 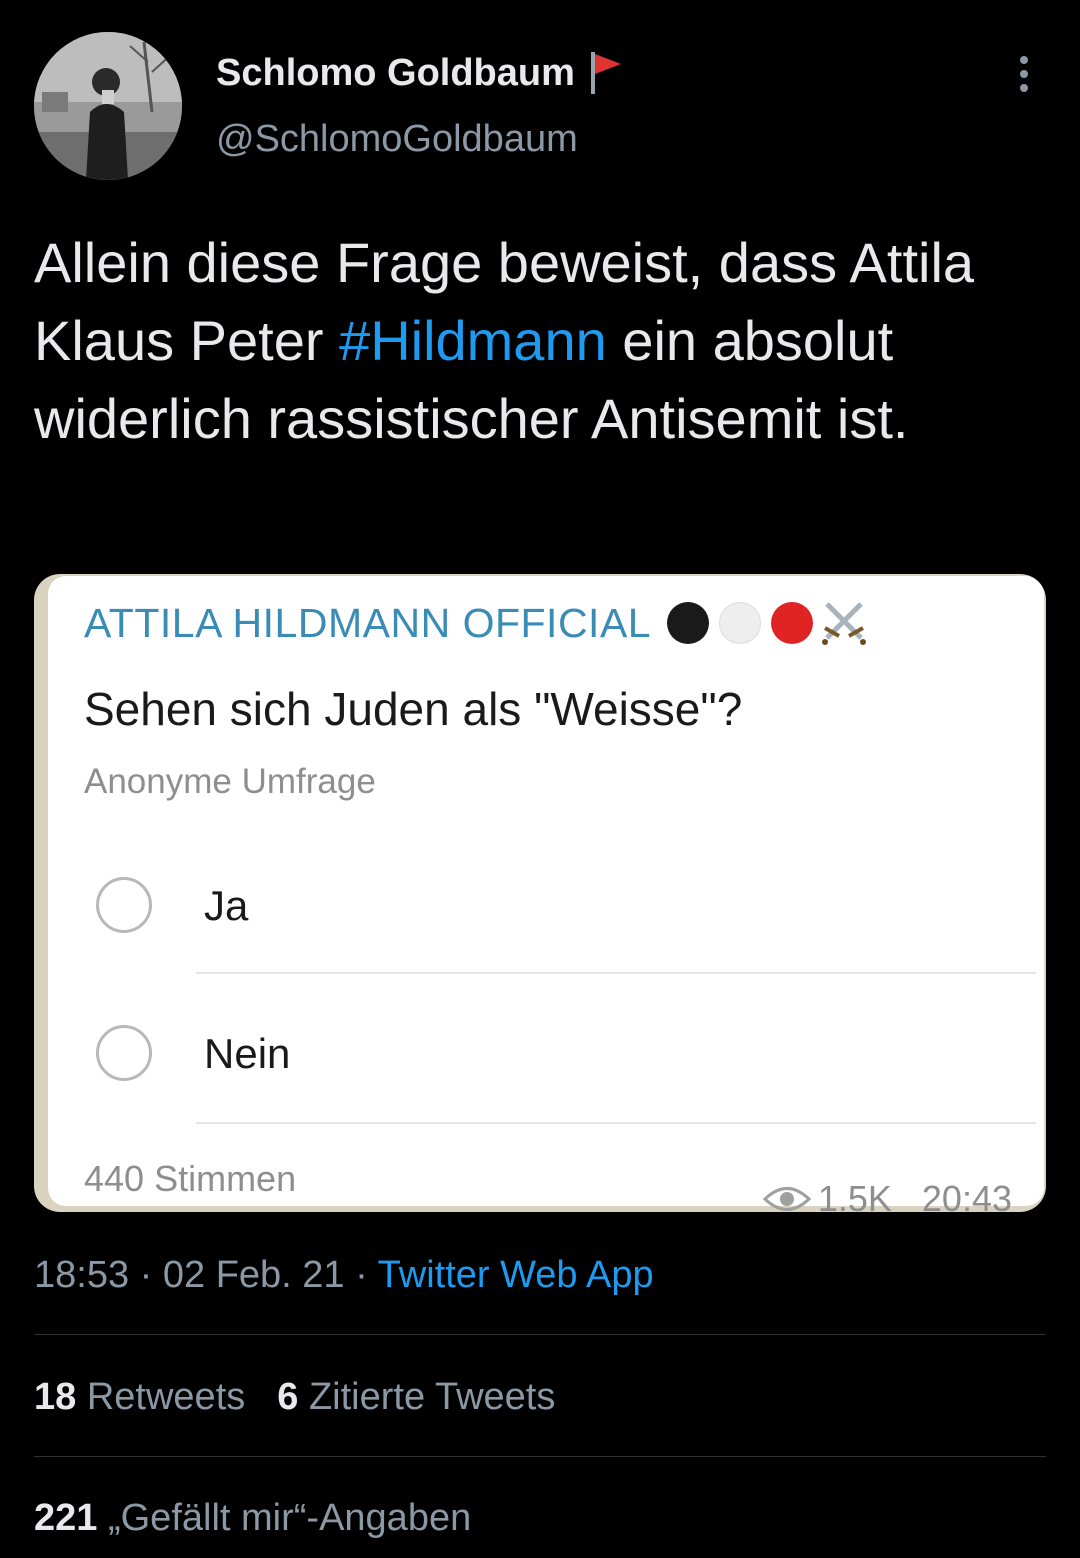 I want to click on crossed-swords-icon, so click(x=844, y=623).